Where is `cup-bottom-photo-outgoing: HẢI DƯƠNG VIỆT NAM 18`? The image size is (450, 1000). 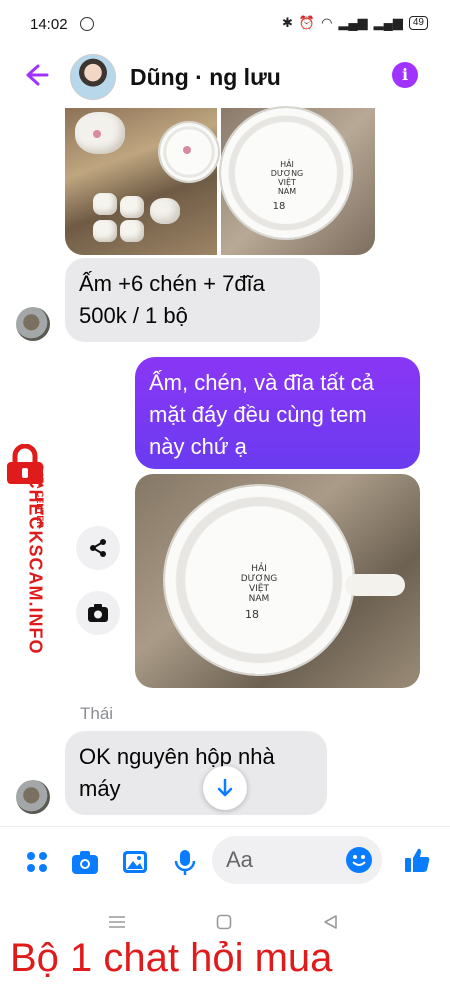
cup-bottom-photo-outgoing: HẢI DƯƠNG VIỆT NAM 18 is located at coordinates (277, 581).